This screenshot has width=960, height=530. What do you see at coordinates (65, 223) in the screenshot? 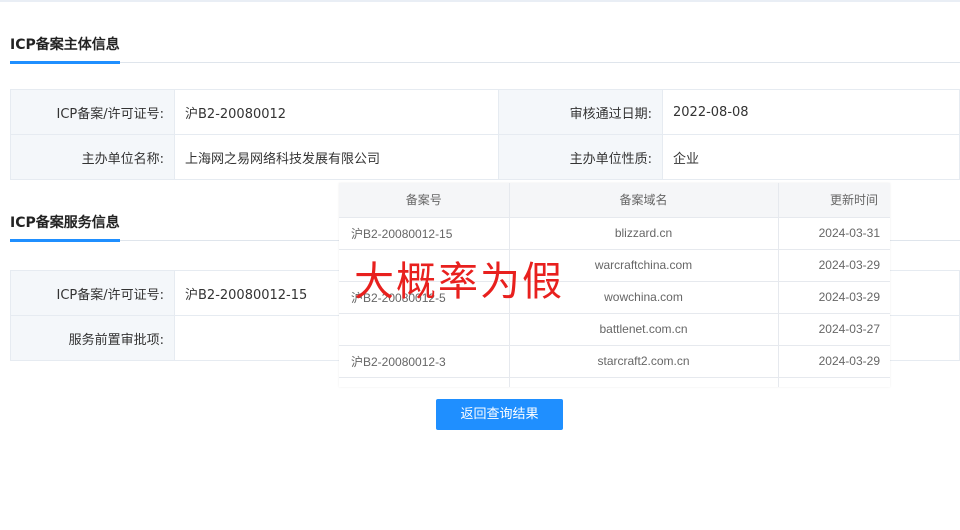
I see `section-title-service-info: ICP备案服务信息` at bounding box center [65, 223].